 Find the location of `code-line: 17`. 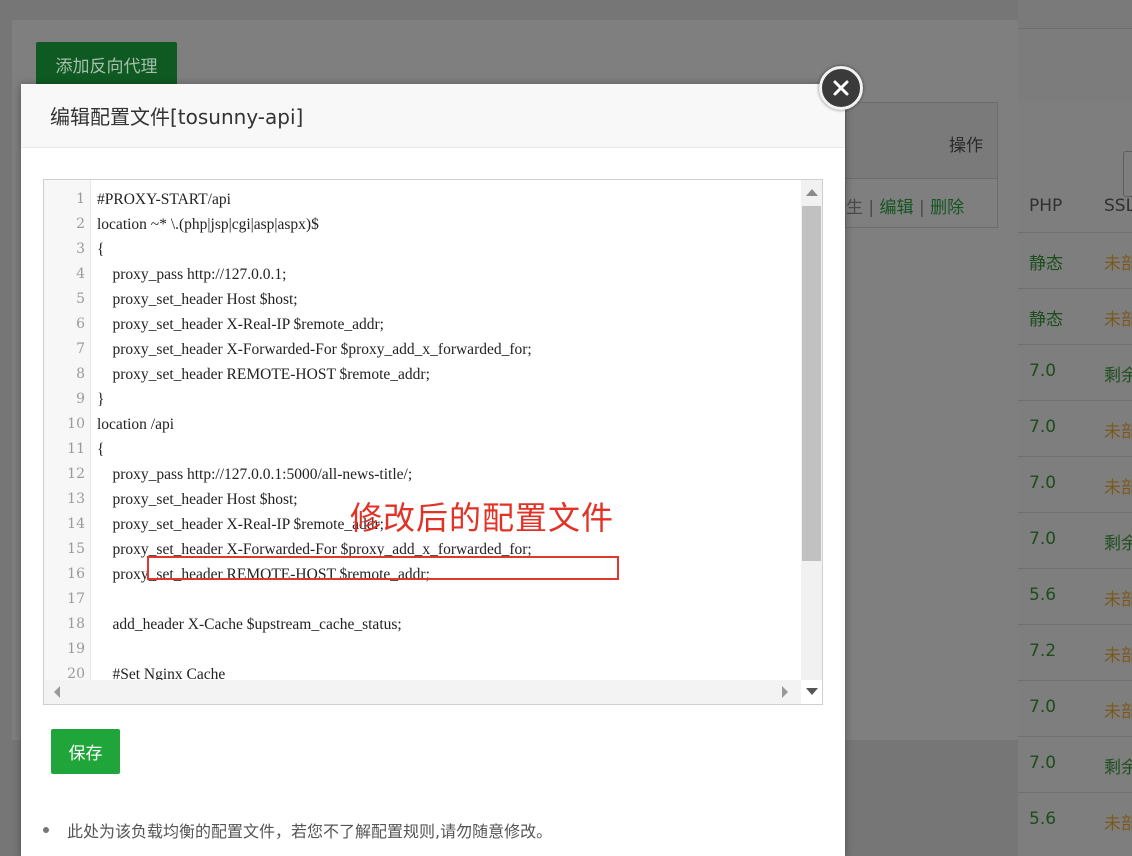

code-line: 17 is located at coordinates (420, 599).